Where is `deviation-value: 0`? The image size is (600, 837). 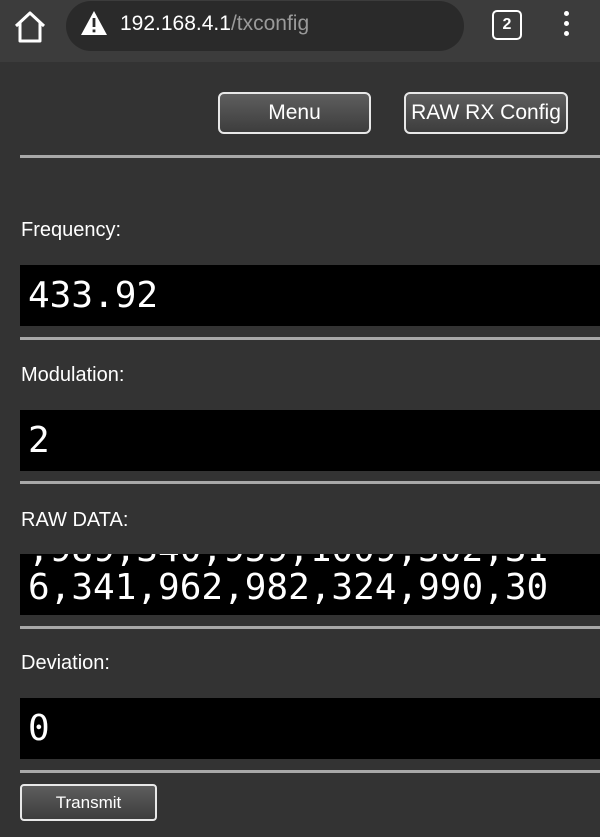
deviation-value: 0 is located at coordinates (39, 728).